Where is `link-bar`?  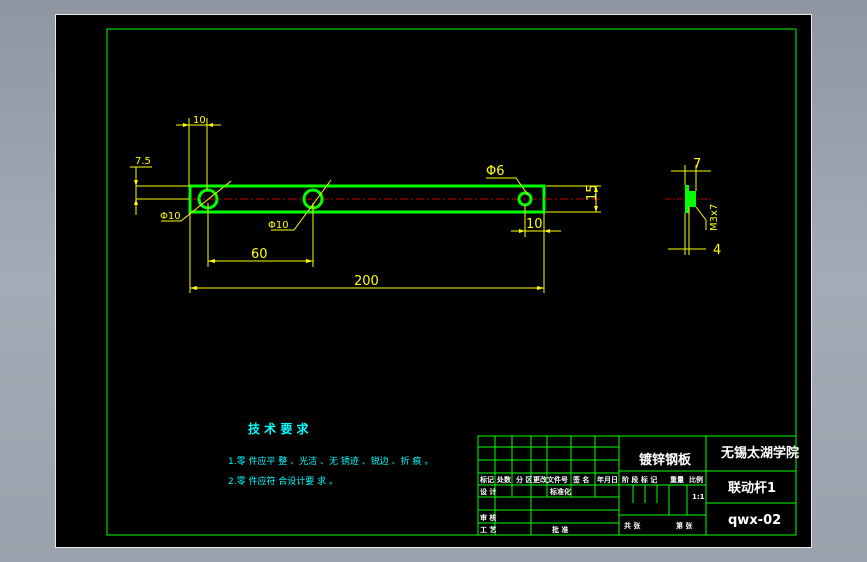
link-bar is located at coordinates (388, 199).